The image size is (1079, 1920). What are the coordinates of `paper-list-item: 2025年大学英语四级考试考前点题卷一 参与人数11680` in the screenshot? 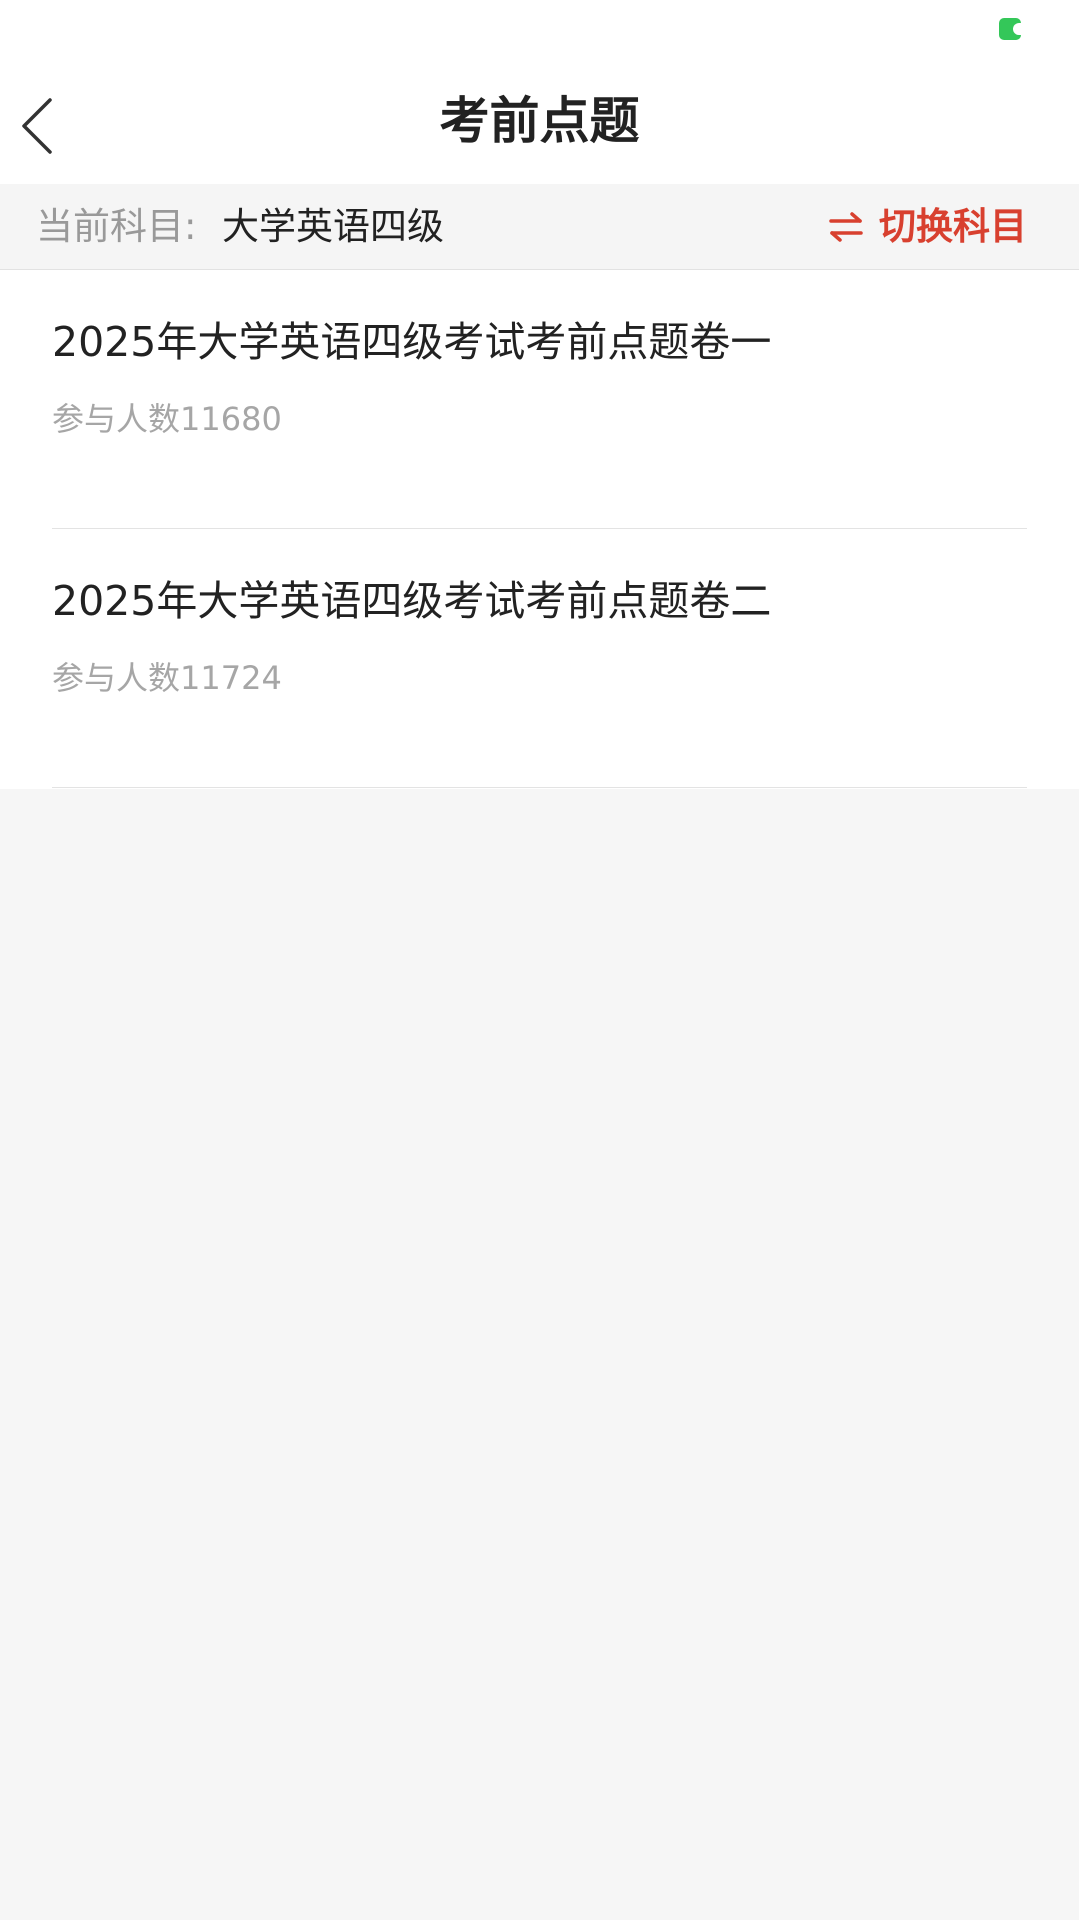 It's located at (539, 399).